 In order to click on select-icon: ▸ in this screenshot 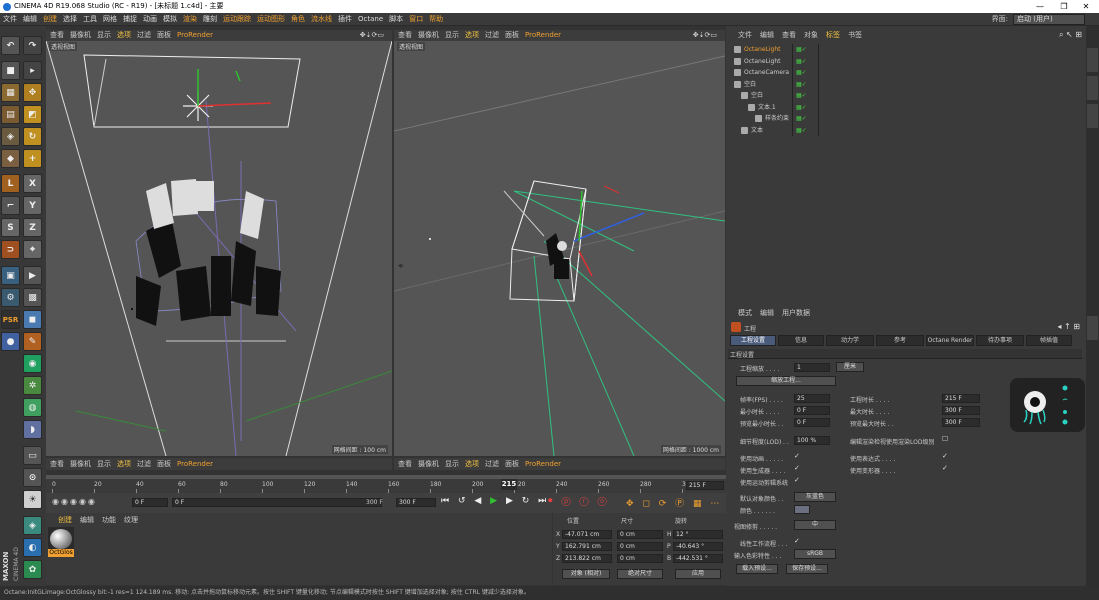, I will do `click(32, 70)`.